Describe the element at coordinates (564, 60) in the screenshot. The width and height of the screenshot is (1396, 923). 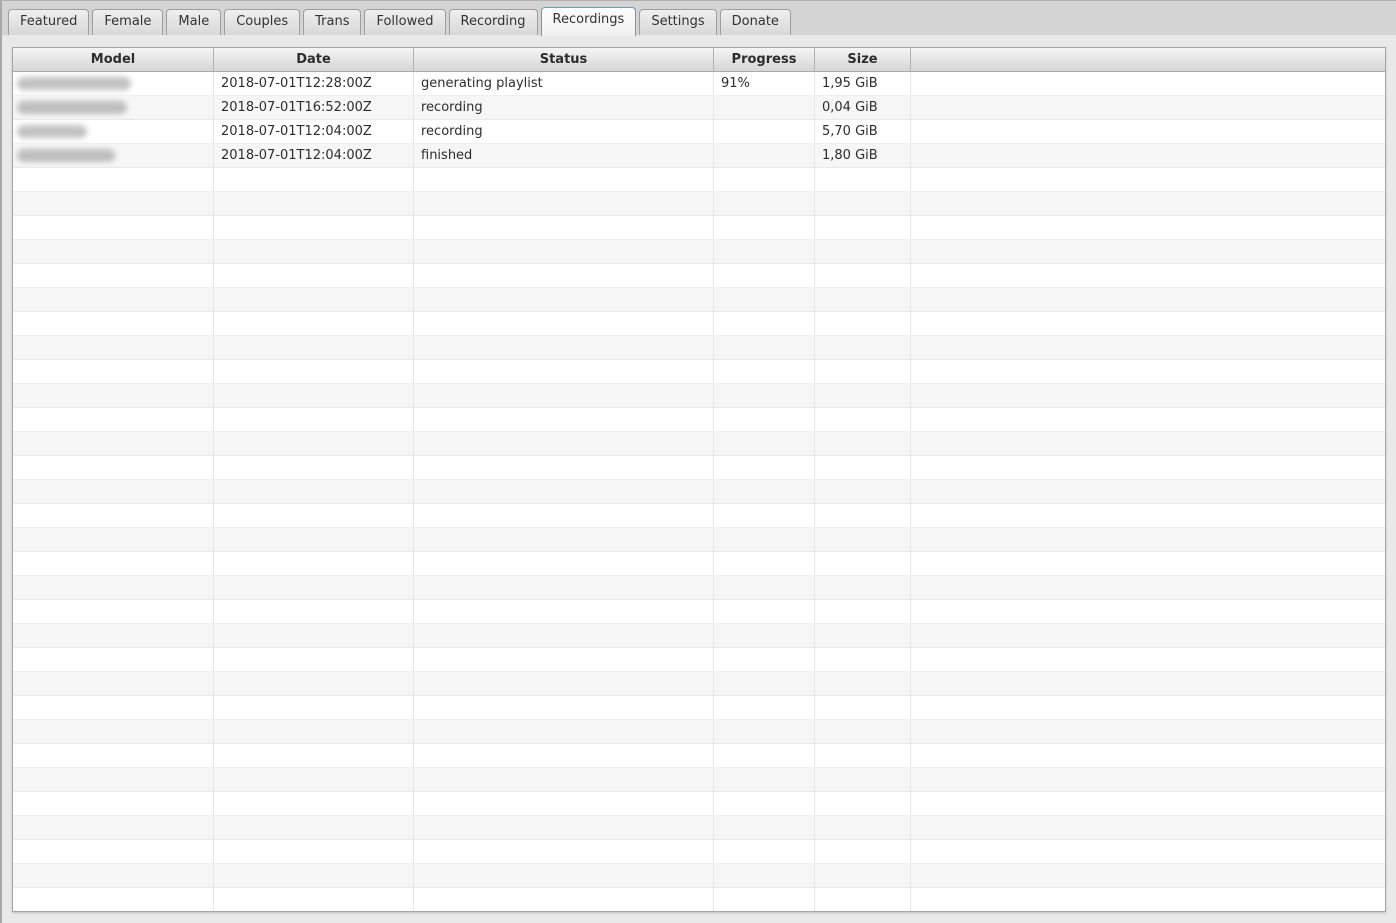
I see `column-header-status: Status` at that location.